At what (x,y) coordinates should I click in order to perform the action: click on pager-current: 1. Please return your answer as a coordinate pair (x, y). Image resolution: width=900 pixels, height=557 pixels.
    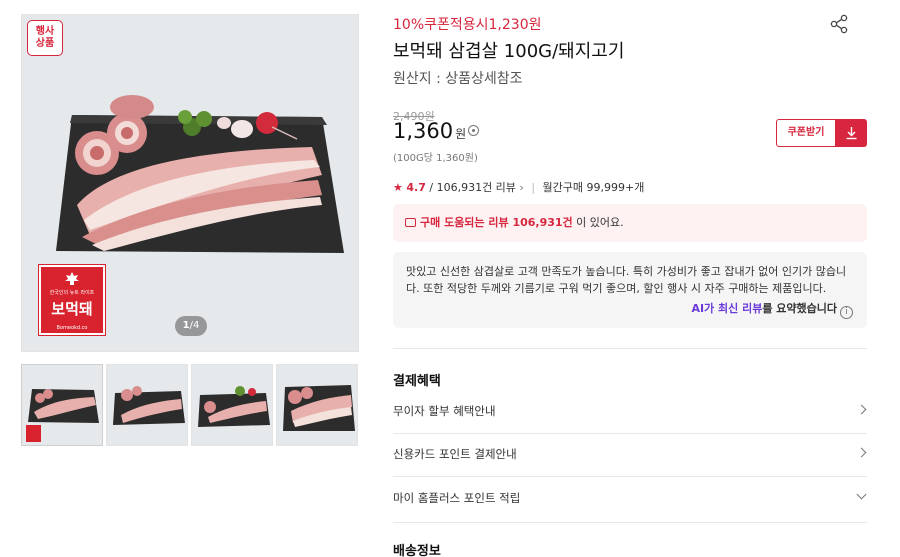
    Looking at the image, I should click on (186, 325).